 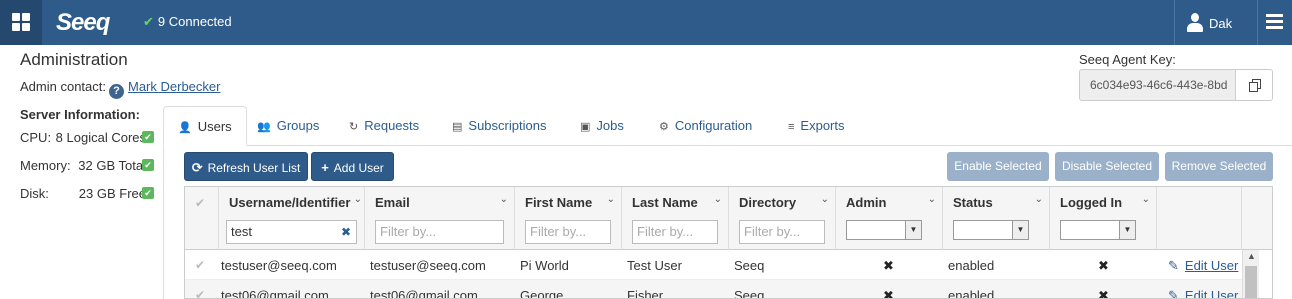 What do you see at coordinates (654, 265) in the screenshot?
I see `cell-last-name: Test User` at bounding box center [654, 265].